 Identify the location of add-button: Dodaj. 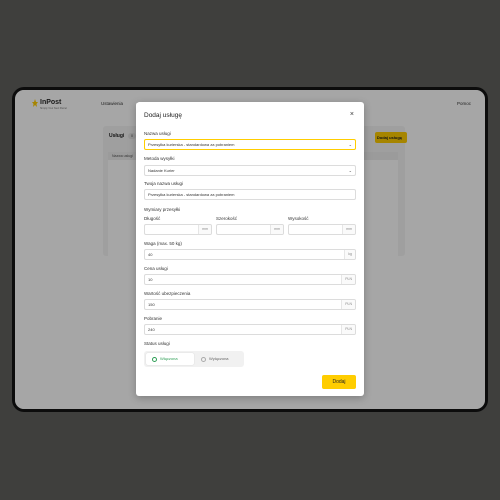
(339, 382).